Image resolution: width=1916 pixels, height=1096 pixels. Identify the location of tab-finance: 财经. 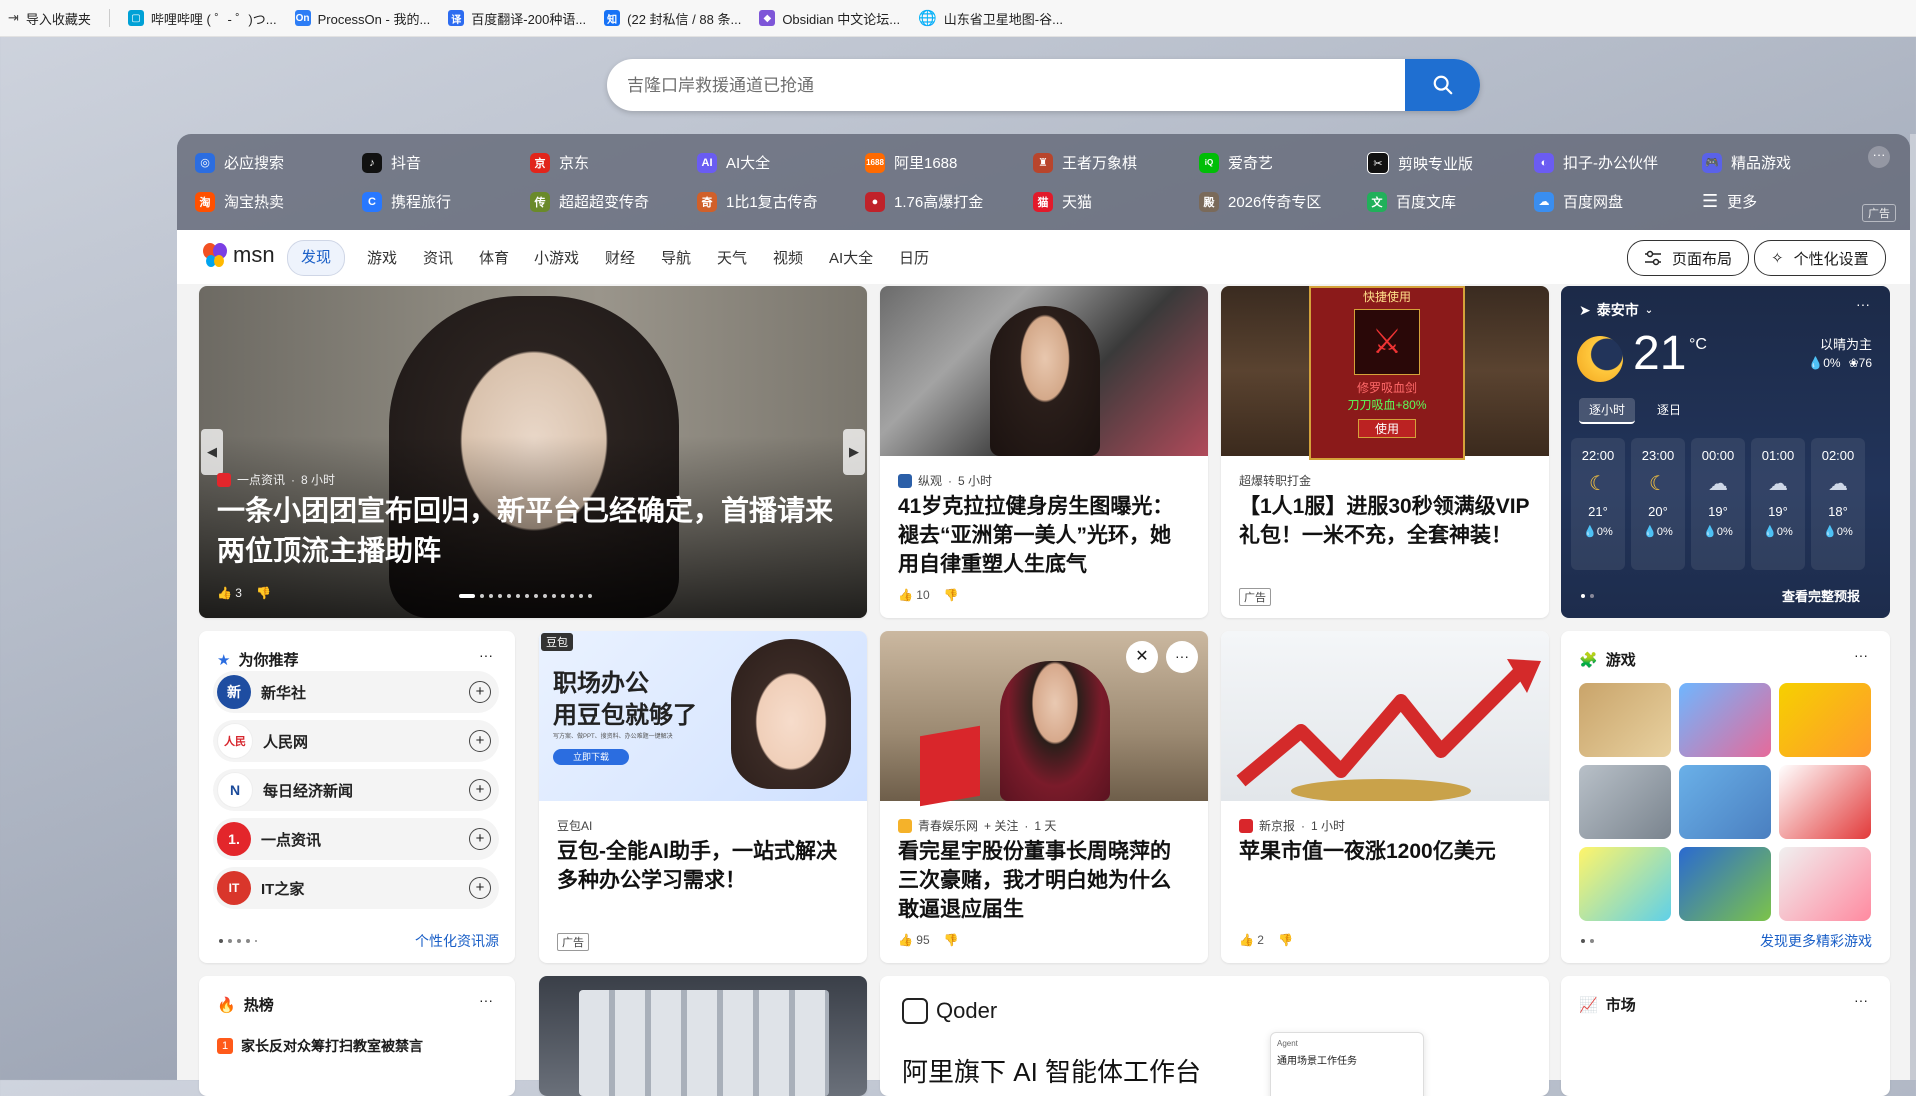
(620, 257).